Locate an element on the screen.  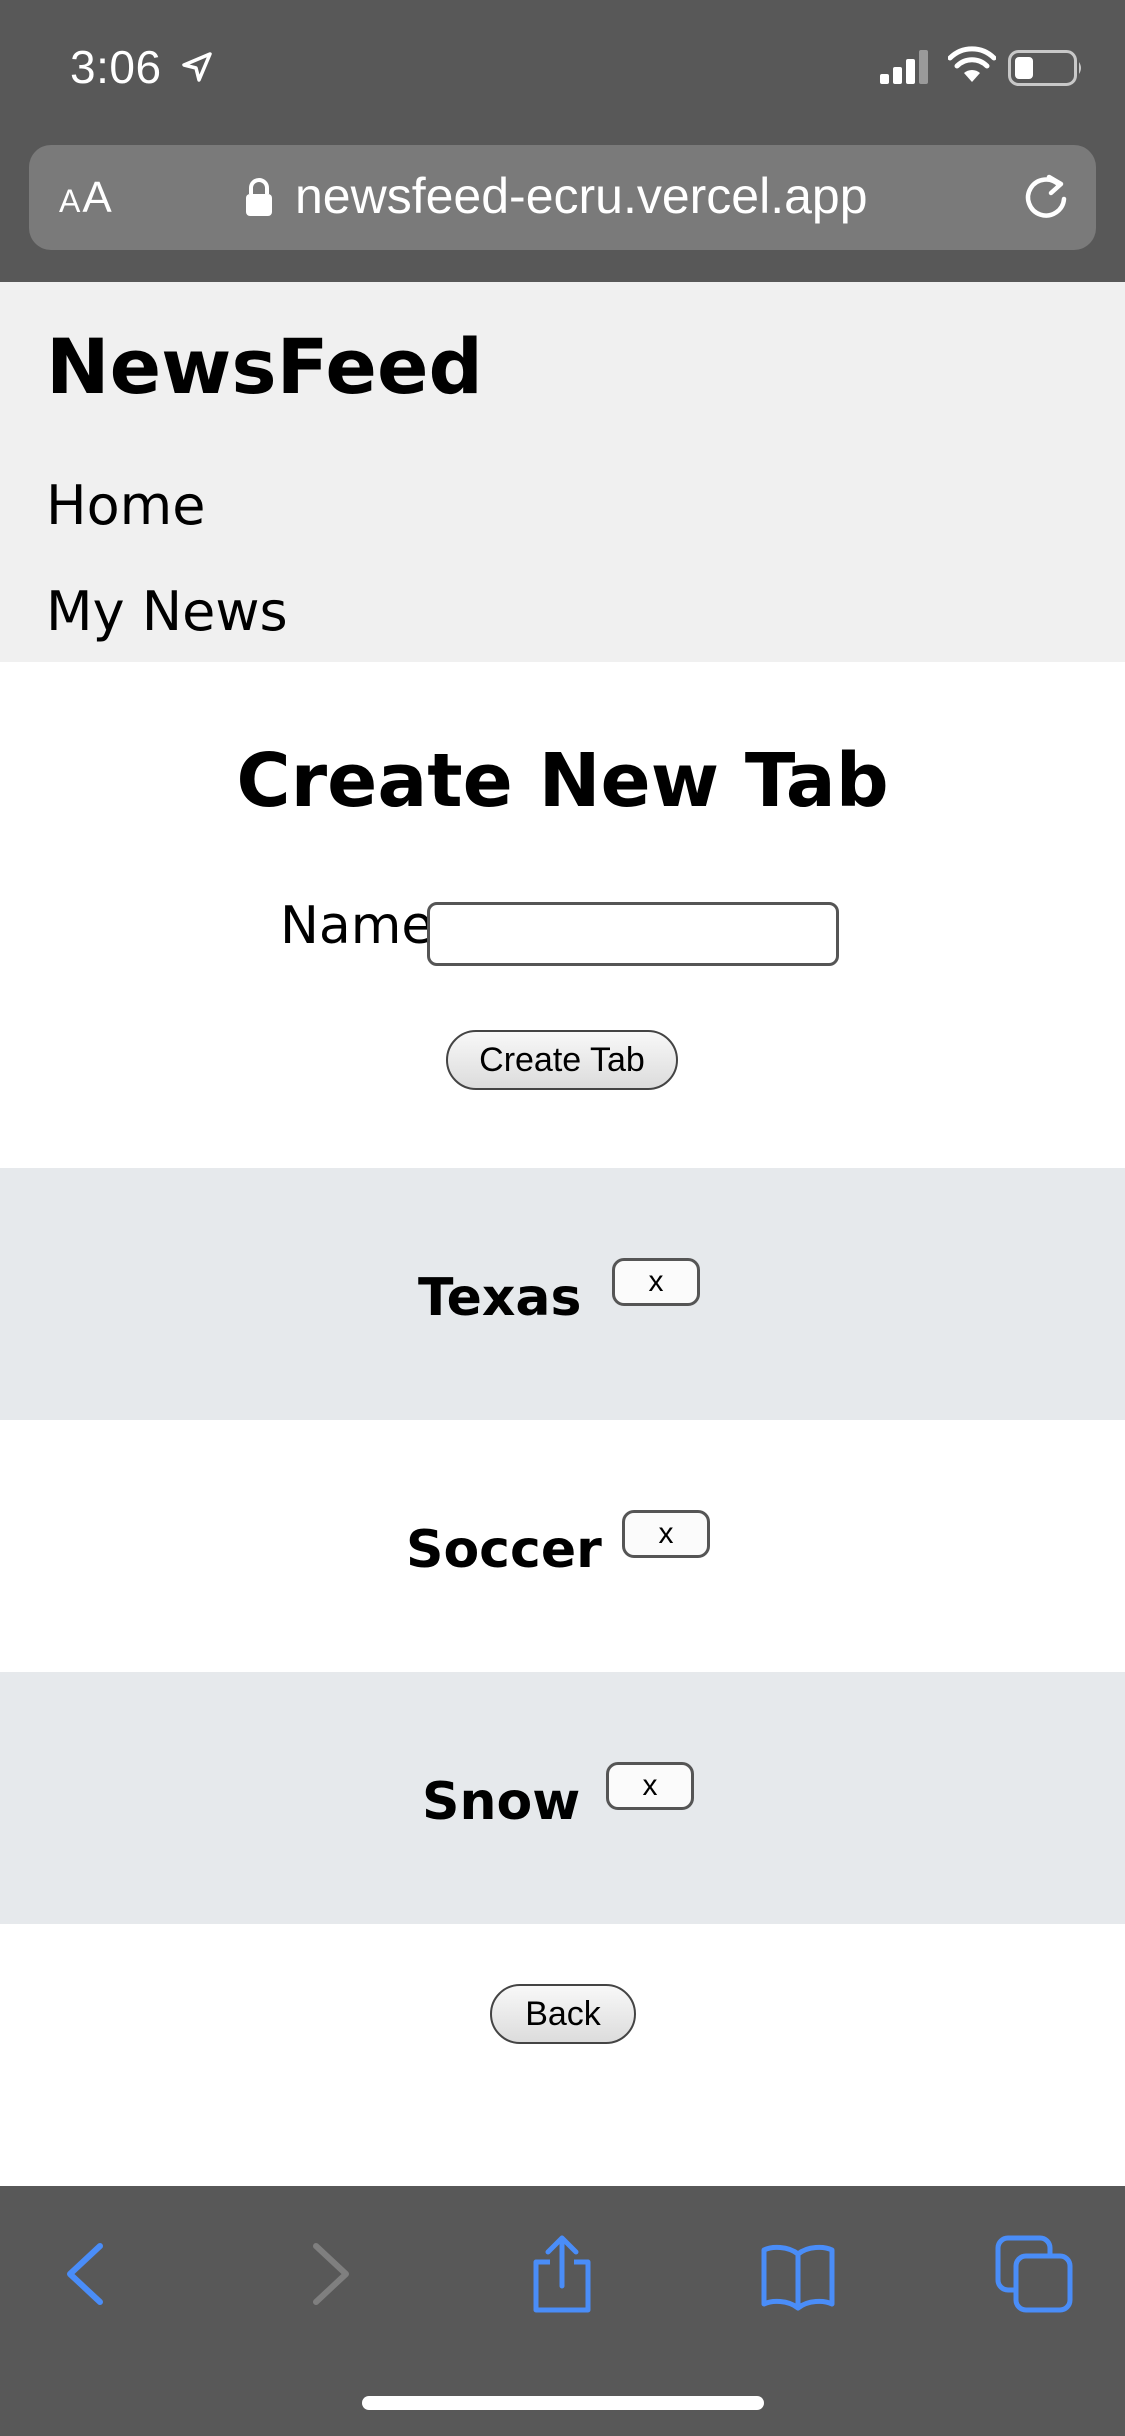
address-bar: A A newsfeed-ecru.vercel.app is located at coordinates (562, 197).